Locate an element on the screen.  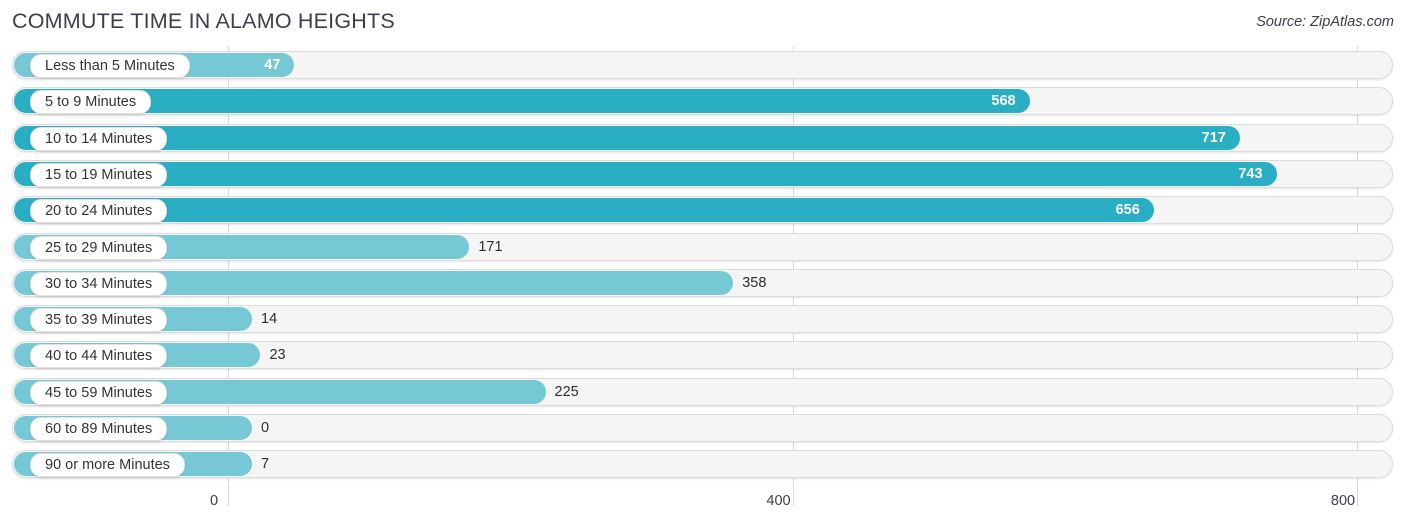
bar-value-label: 171 is located at coordinates (490, 246).